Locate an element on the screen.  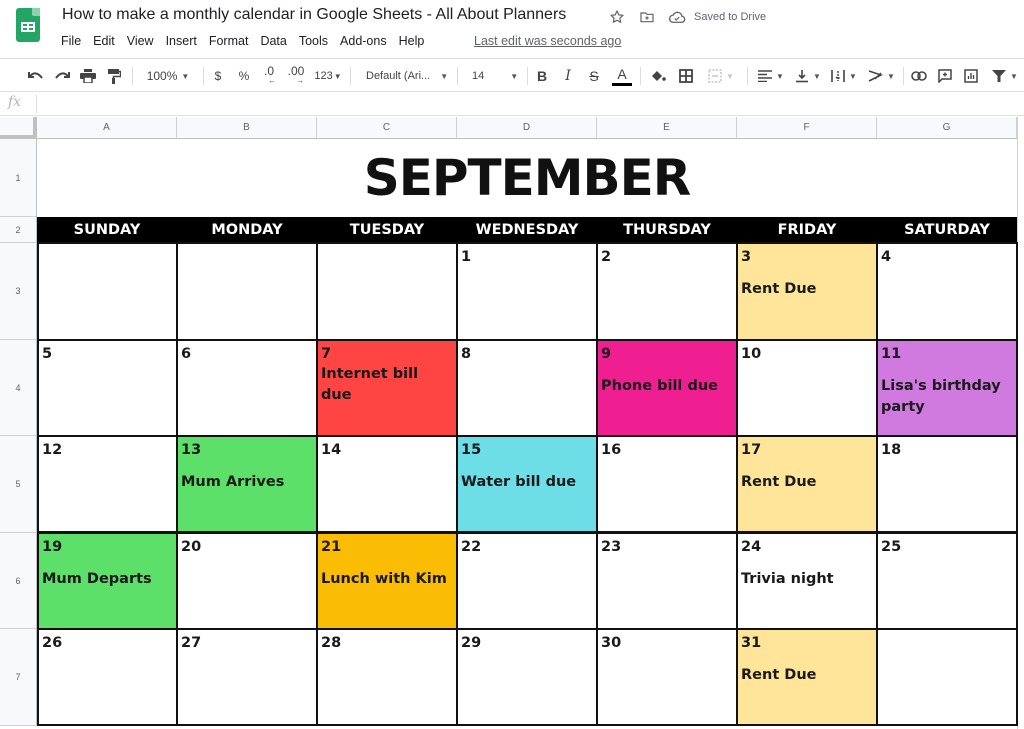
decrease-decimal-button: .0 ← is located at coordinates (269, 76).